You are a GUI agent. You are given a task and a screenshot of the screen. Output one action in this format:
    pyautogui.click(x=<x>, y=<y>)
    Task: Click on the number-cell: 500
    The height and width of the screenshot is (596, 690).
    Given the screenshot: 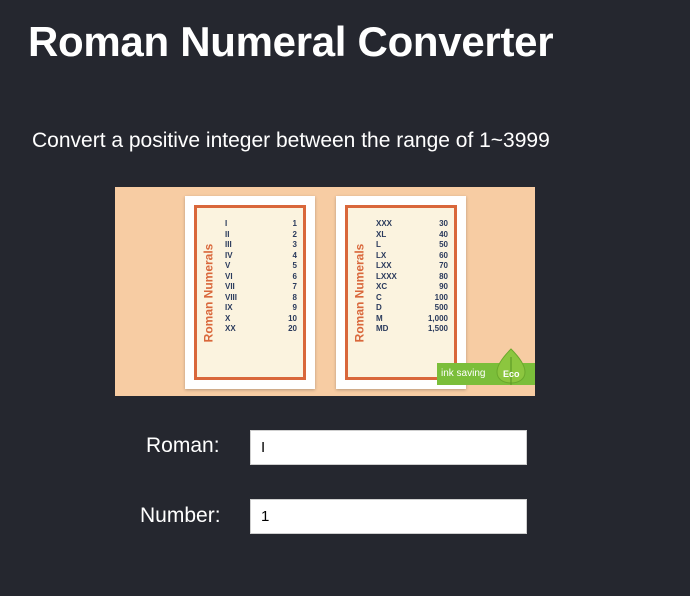 What is the action you would take?
    pyautogui.click(x=441, y=307)
    